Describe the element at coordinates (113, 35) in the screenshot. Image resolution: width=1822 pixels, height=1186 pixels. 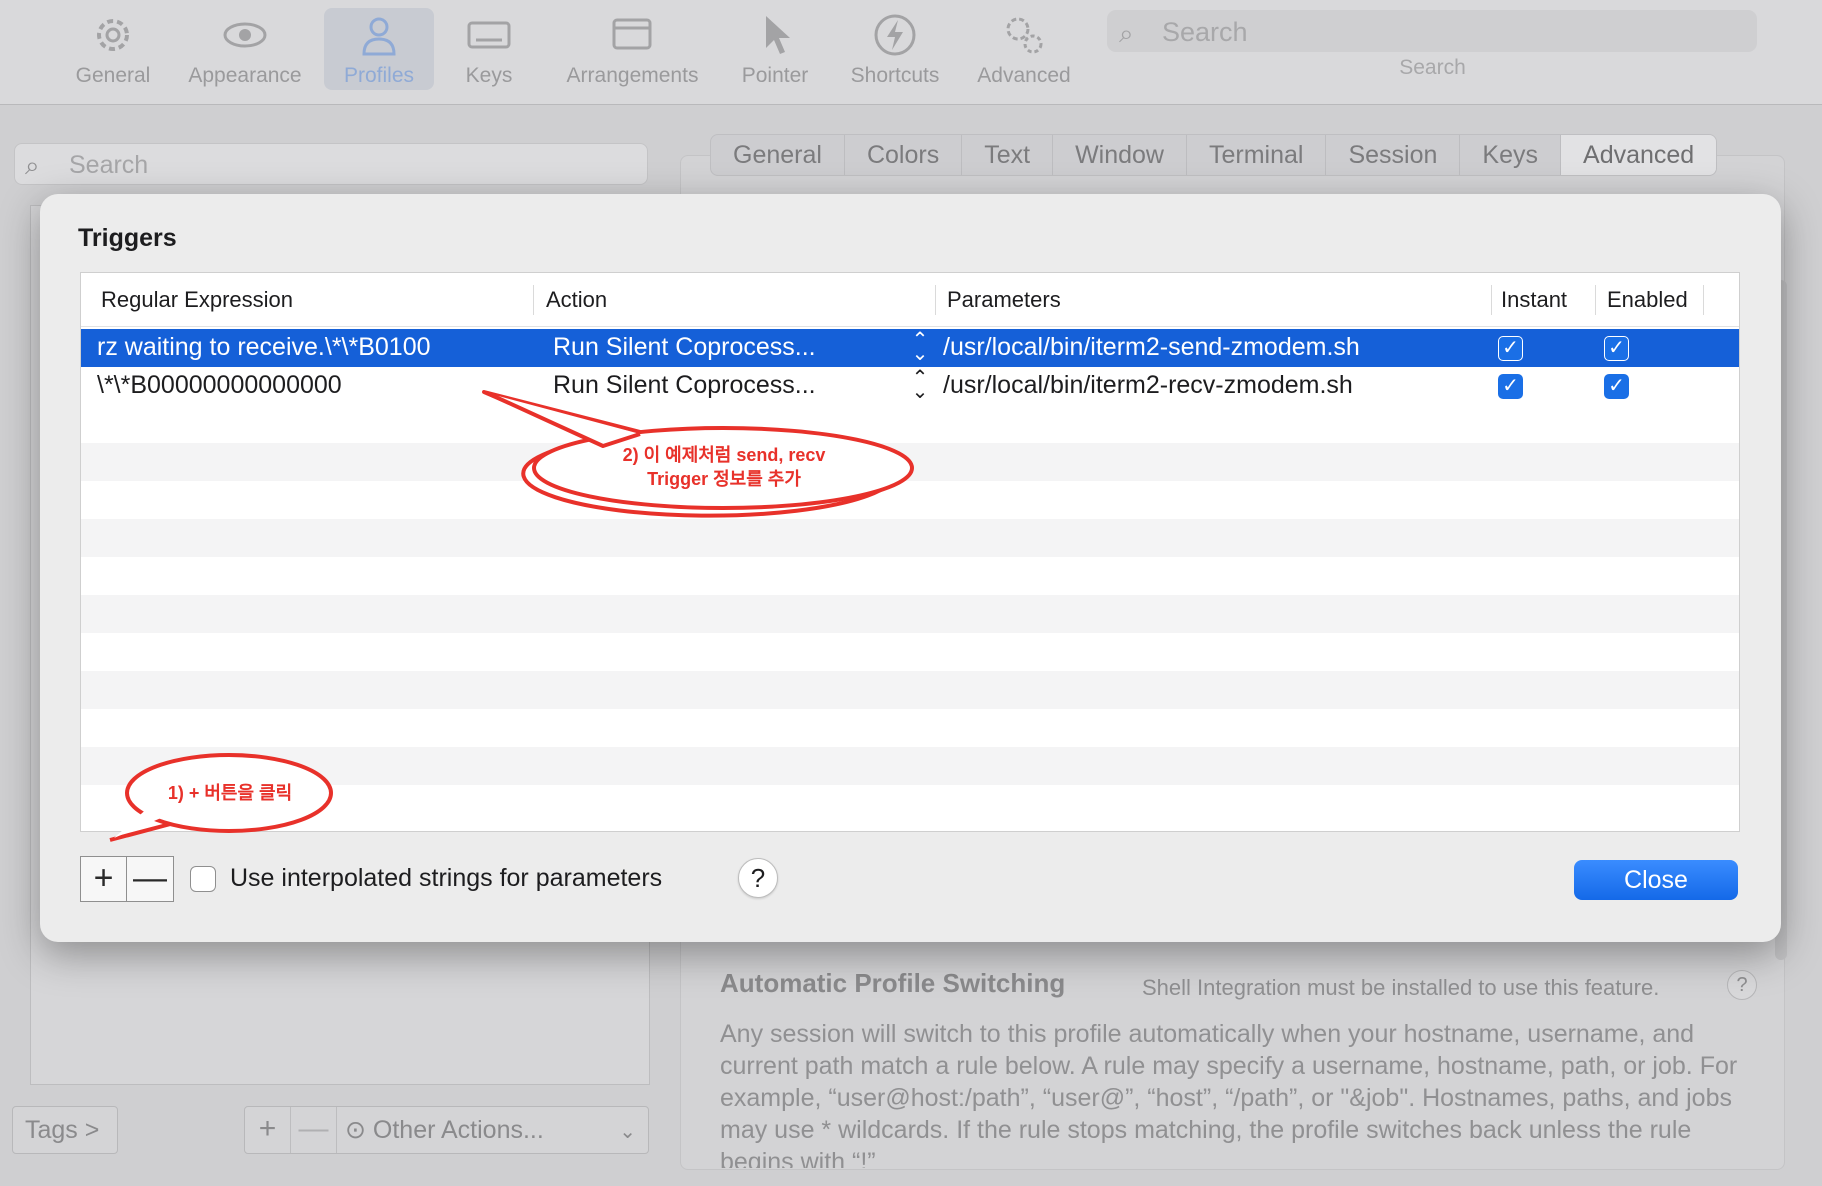
I see `gear-icon` at that location.